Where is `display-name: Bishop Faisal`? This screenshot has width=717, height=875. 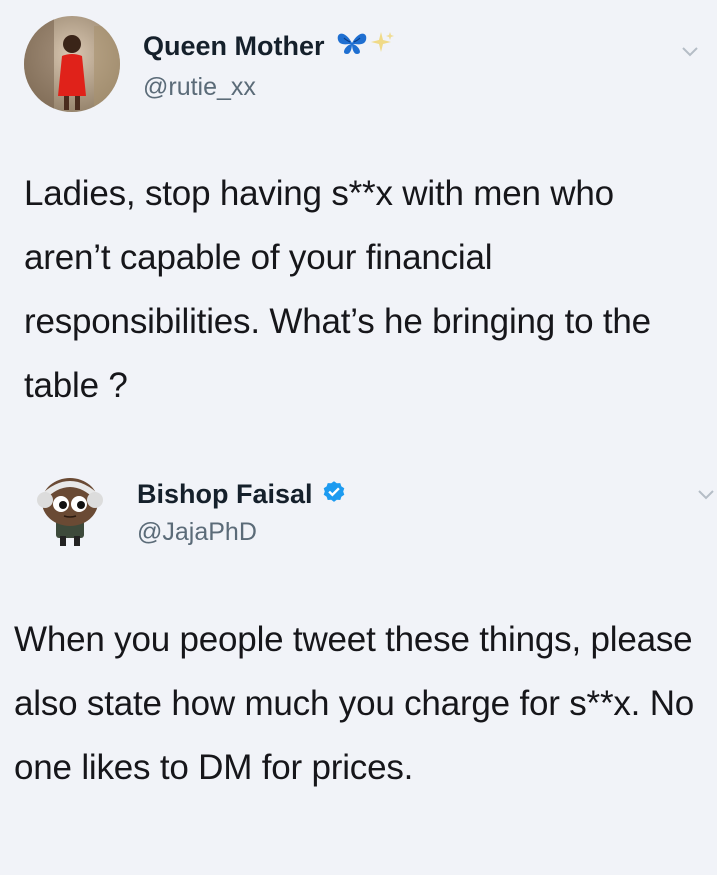
display-name: Bishop Faisal is located at coordinates (242, 494).